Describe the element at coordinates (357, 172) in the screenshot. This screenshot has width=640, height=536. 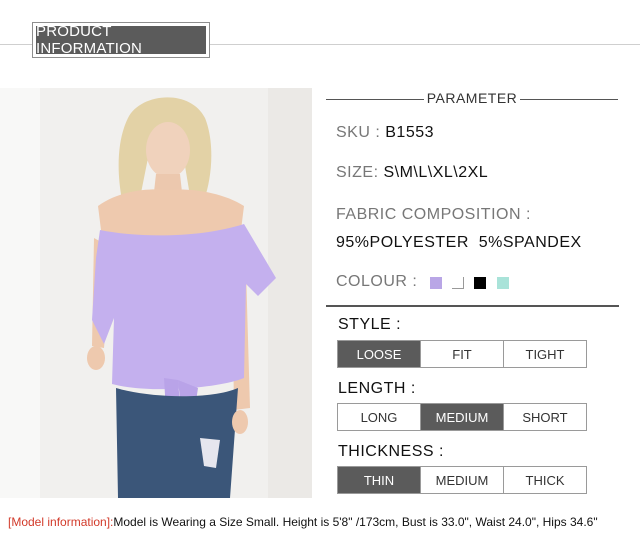
I see `size-label: SIZE:` at that location.